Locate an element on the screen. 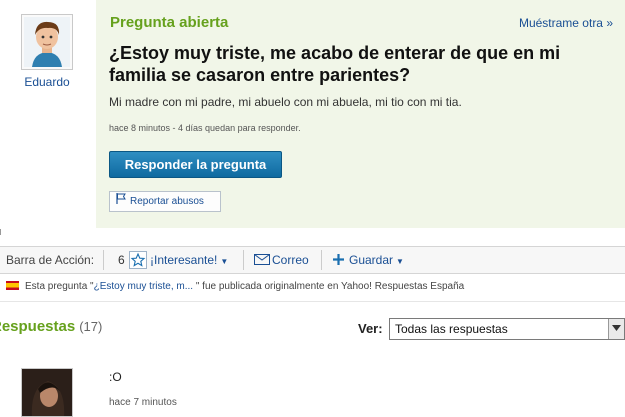 The height and width of the screenshot is (417, 625). interesting-count: 6 is located at coordinates (121, 260).